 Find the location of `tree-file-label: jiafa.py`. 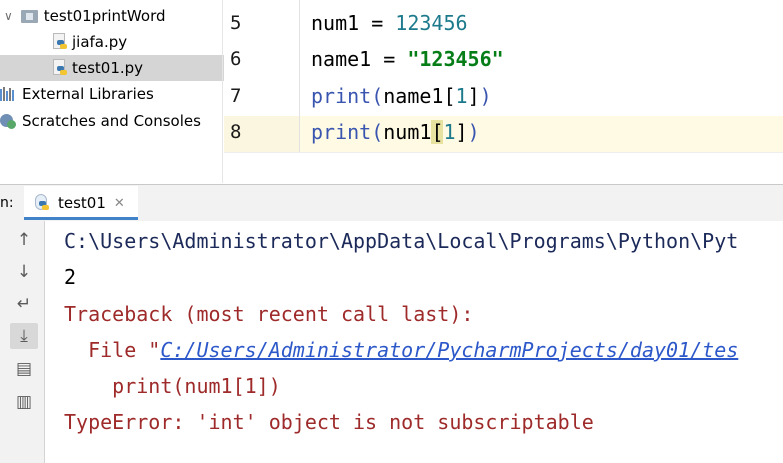

tree-file-label: jiafa.py is located at coordinates (100, 42).